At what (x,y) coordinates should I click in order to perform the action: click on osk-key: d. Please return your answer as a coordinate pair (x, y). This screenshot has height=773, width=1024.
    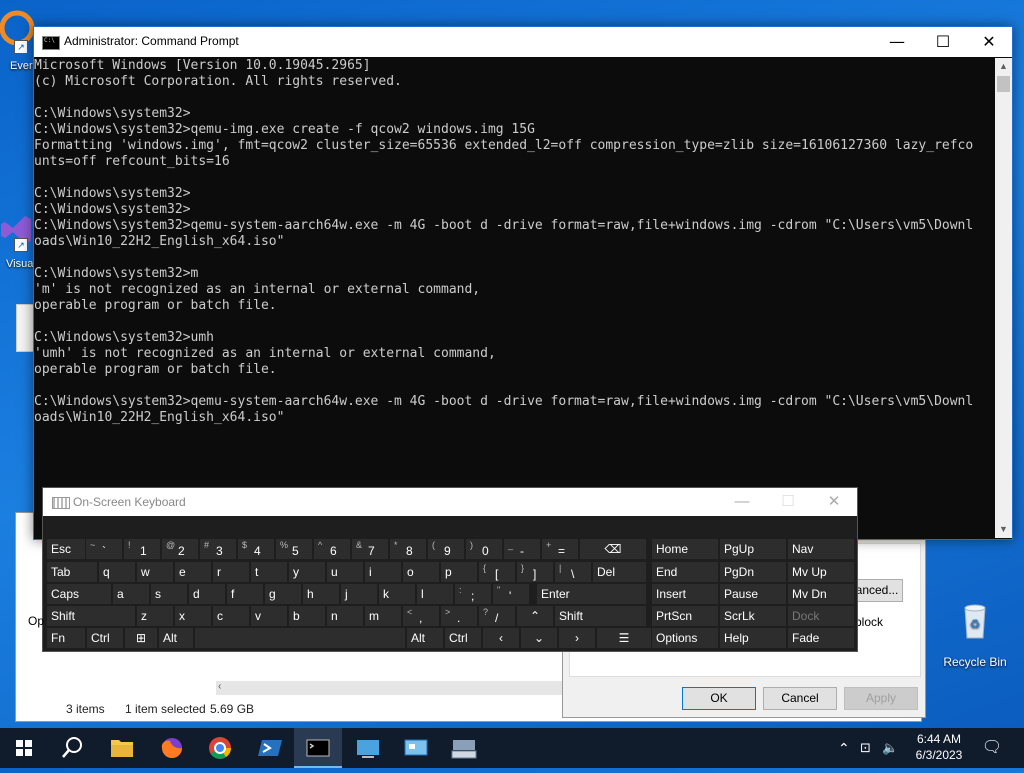
    Looking at the image, I should click on (207, 594).